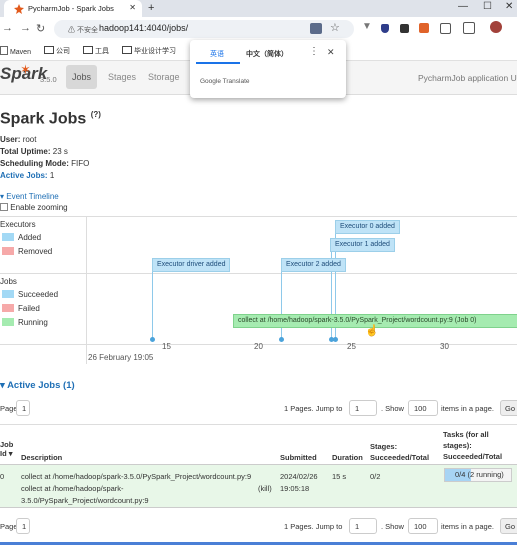  I want to click on lang-english-tab: 英语, so click(218, 55).